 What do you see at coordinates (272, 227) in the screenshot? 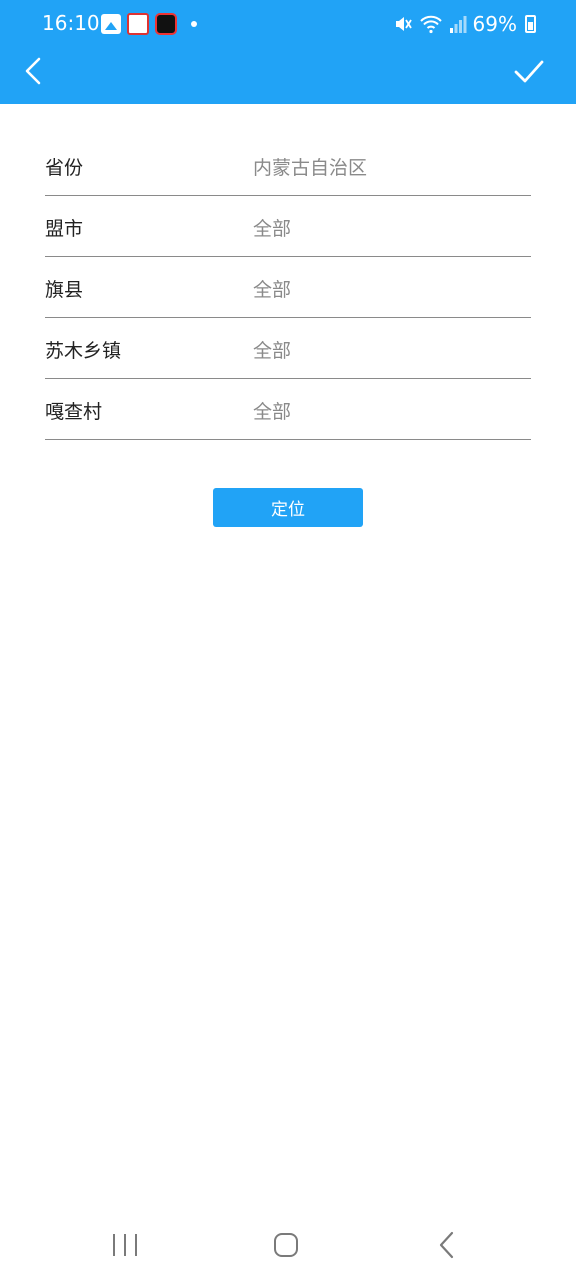
I see `league-city-value: 全部` at bounding box center [272, 227].